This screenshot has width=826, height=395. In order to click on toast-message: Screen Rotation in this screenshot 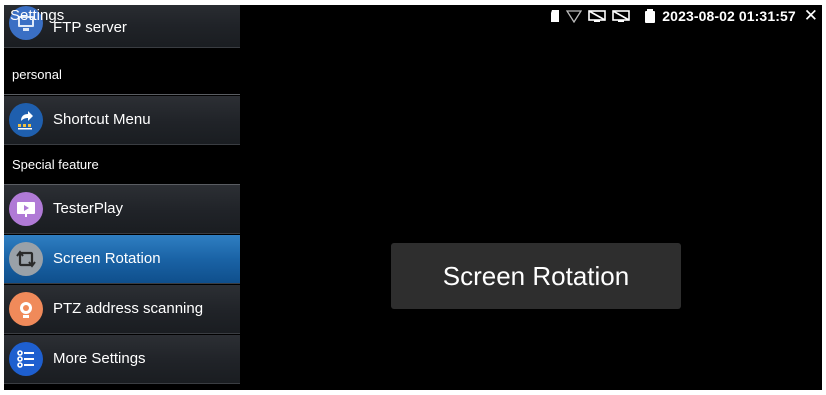, I will do `click(536, 276)`.